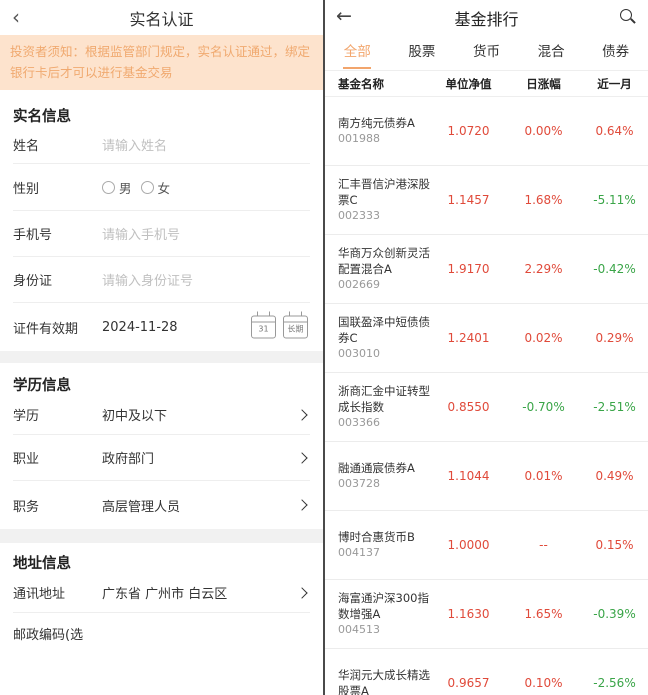 The height and width of the screenshot is (695, 648). Describe the element at coordinates (378, 545) in the screenshot. I see `fund-name-cell: 博时合惠货币B 004137` at that location.